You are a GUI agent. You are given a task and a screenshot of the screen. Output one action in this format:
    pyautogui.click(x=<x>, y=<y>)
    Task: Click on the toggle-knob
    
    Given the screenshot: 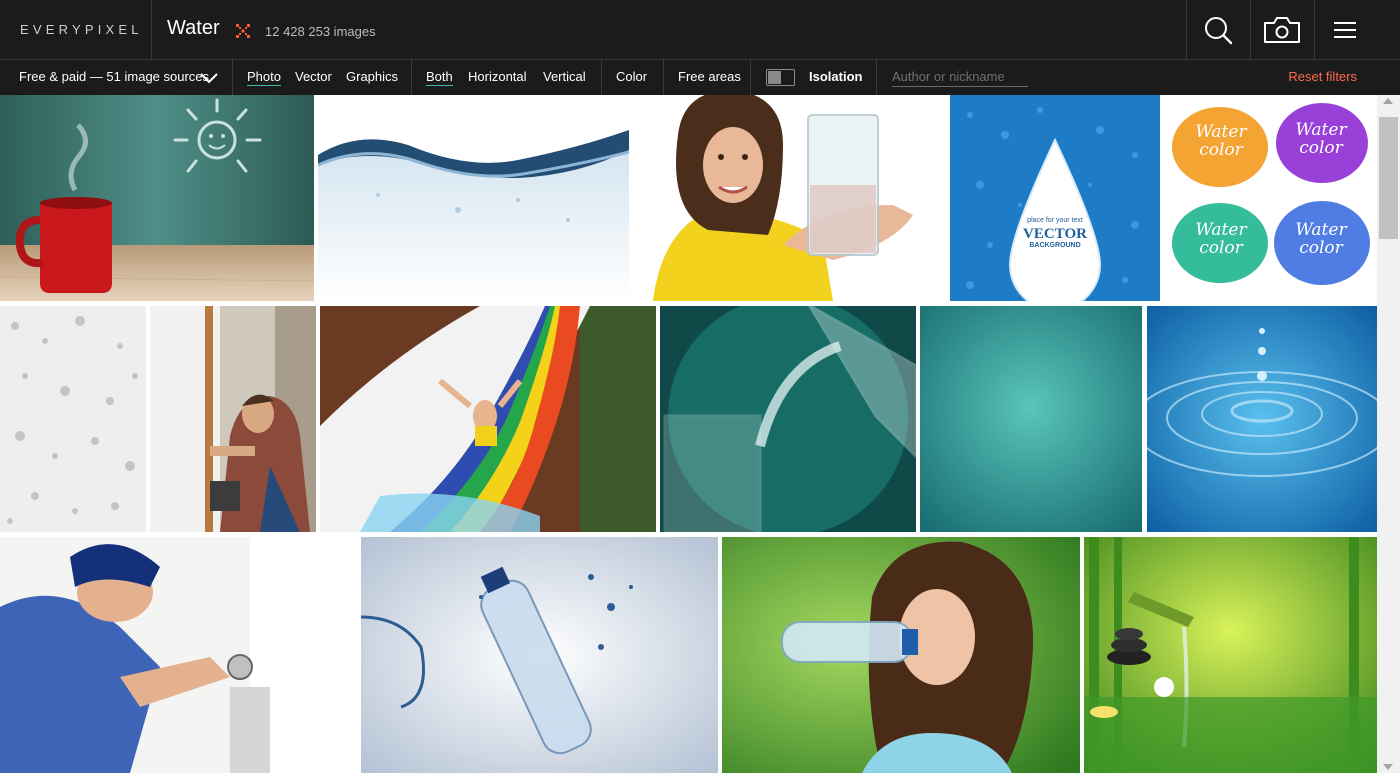 What is the action you would take?
    pyautogui.click(x=774, y=77)
    